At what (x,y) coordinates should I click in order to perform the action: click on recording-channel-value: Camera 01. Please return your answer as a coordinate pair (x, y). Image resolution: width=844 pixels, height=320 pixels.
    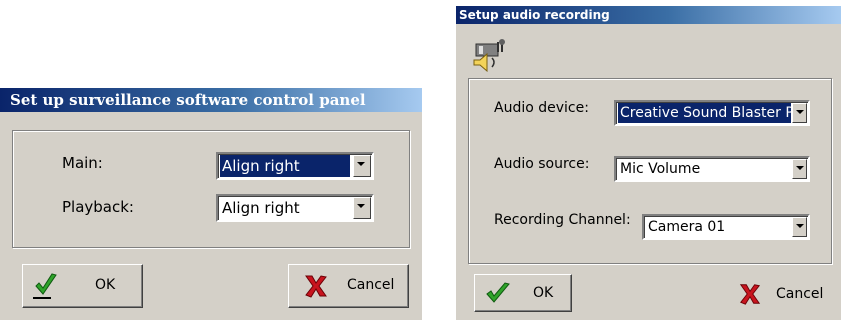
    Looking at the image, I should click on (687, 227).